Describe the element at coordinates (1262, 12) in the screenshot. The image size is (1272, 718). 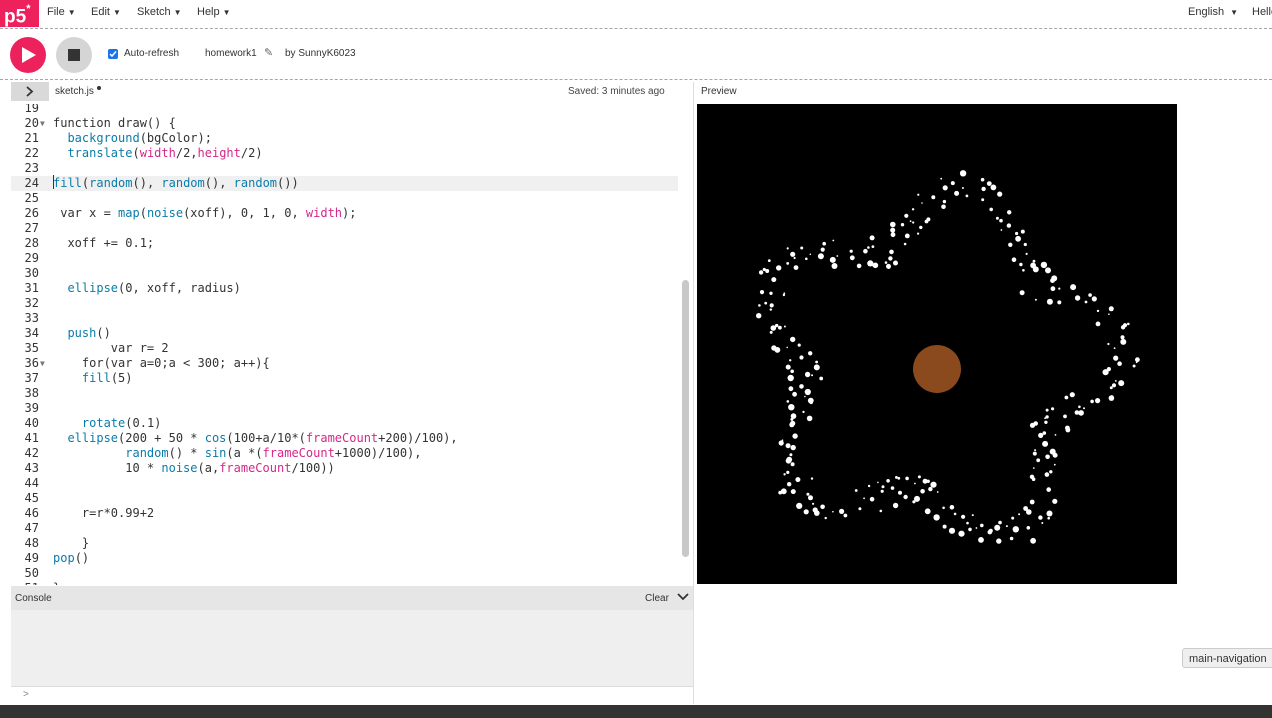
I see `user-greeting: Hello` at that location.